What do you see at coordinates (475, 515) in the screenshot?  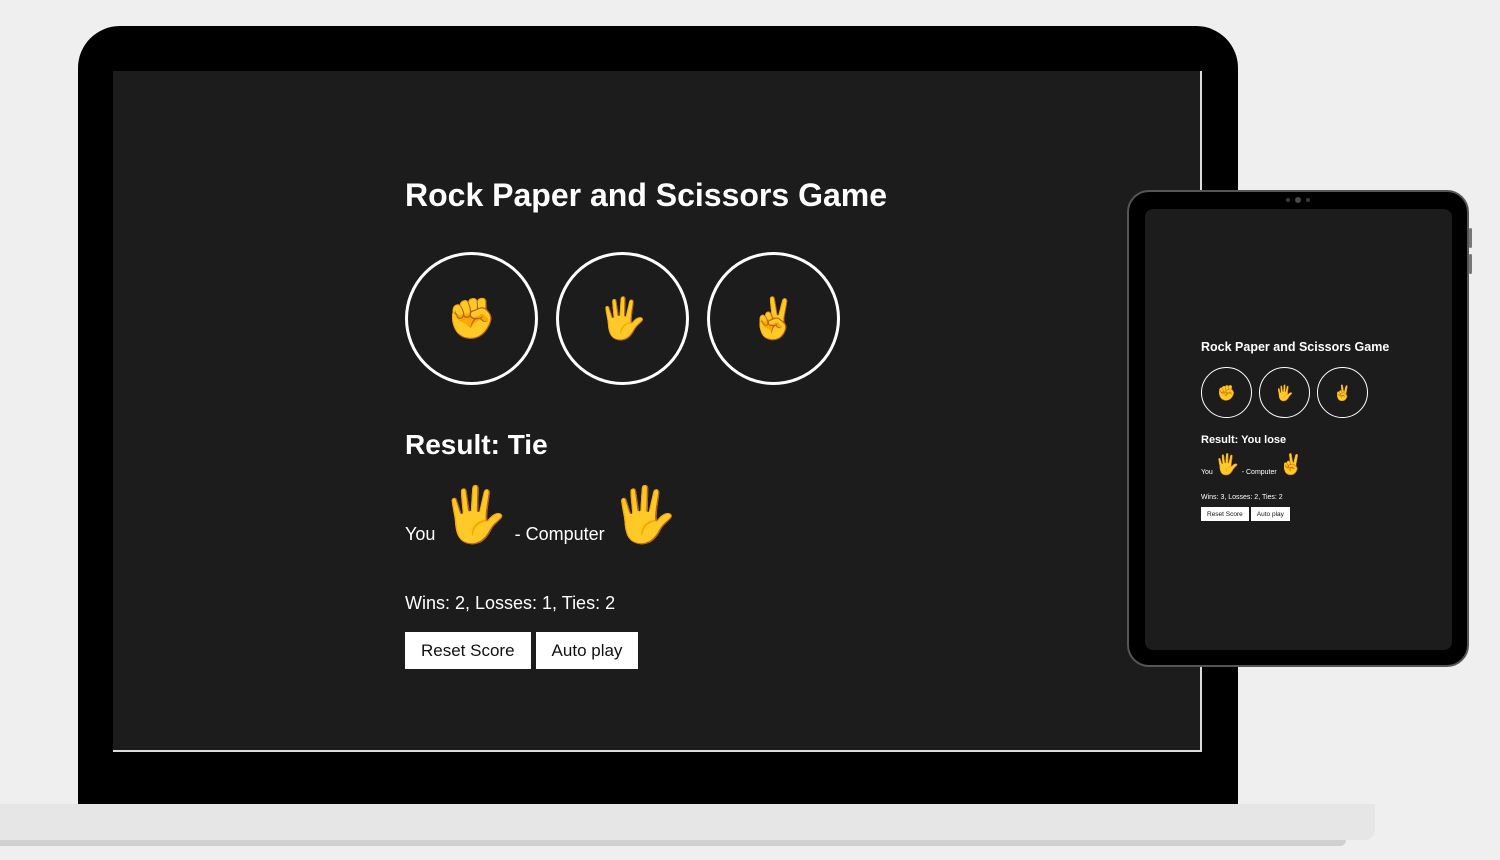 I see `player-move-icon: 🖐️` at bounding box center [475, 515].